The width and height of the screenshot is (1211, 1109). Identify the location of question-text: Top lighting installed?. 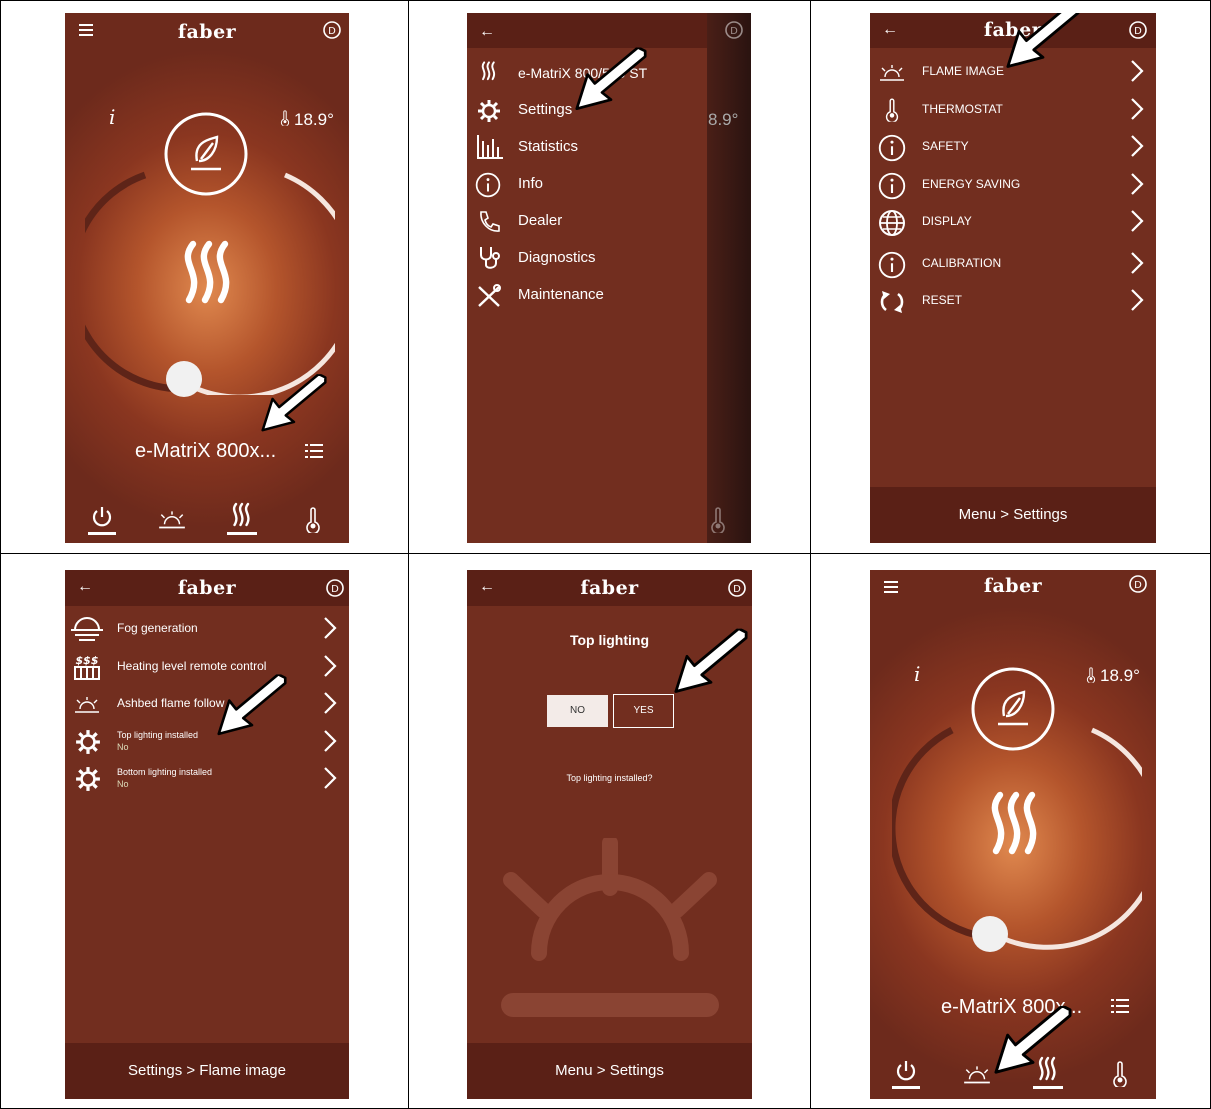
(609, 778).